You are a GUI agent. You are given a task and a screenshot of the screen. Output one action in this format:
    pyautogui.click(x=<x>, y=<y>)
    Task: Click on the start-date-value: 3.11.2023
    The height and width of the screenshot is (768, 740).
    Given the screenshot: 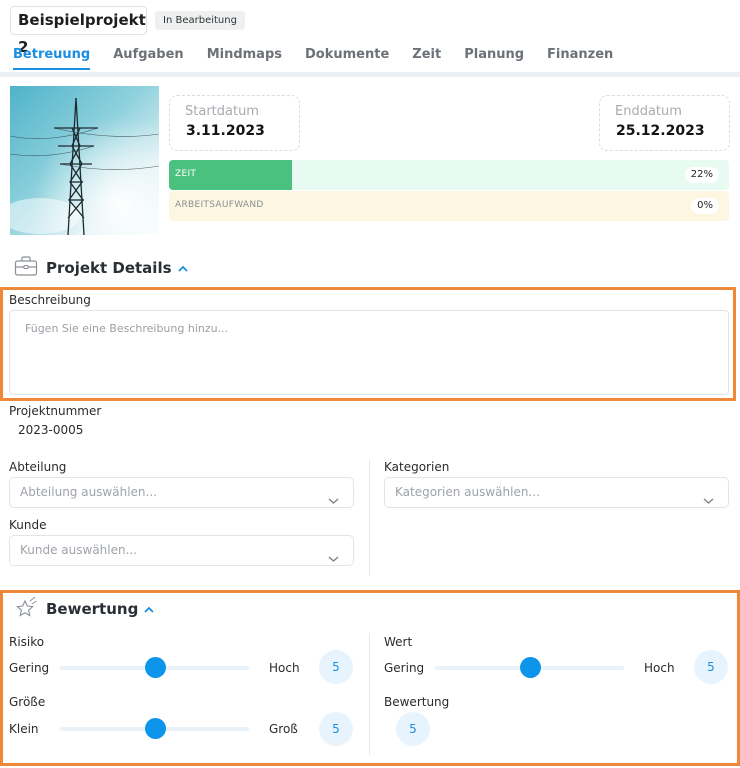 What is the action you would take?
    pyautogui.click(x=225, y=131)
    